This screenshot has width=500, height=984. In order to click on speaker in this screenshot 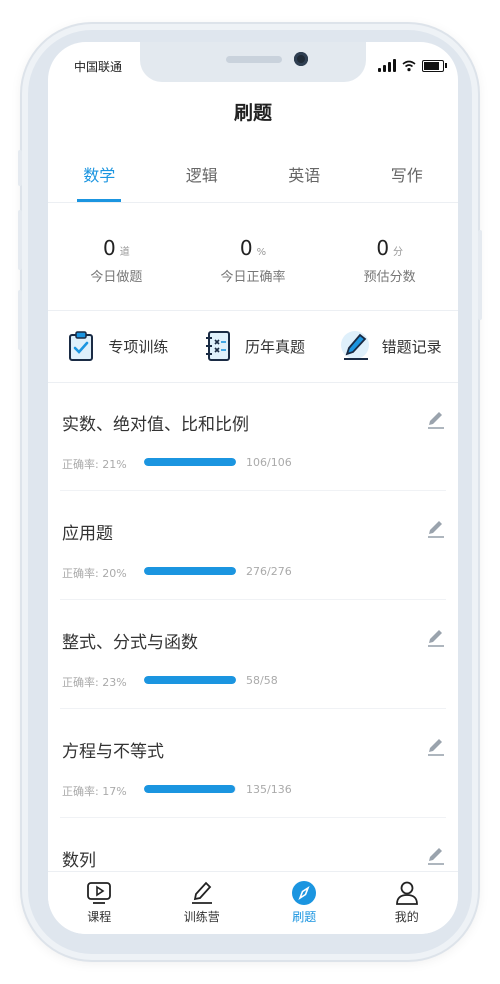, I will do `click(254, 59)`.